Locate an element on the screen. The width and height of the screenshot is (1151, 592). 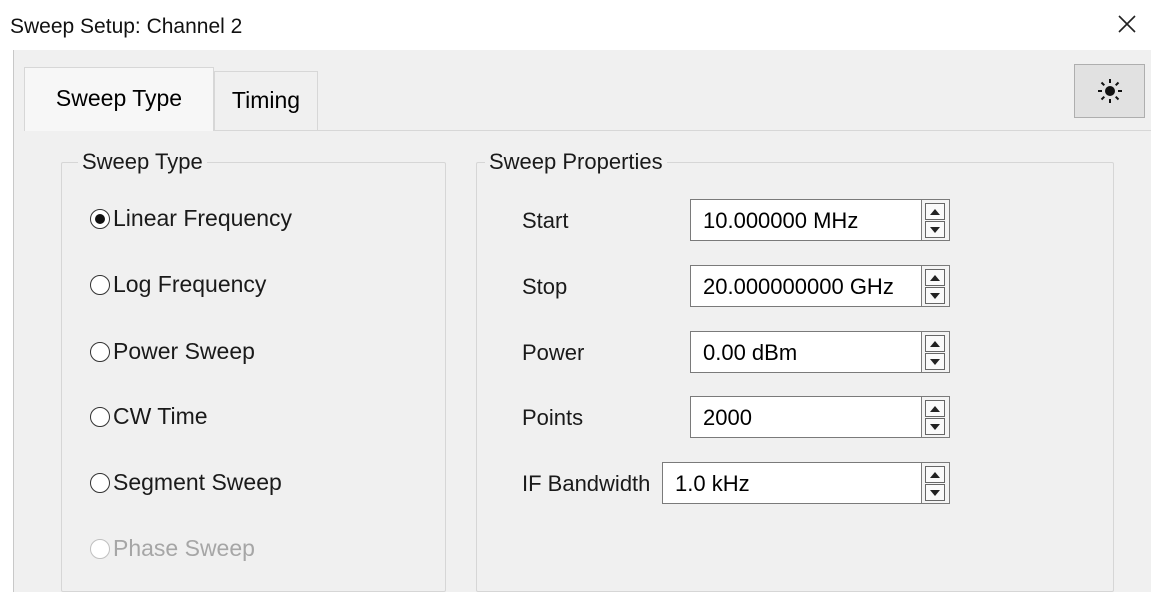
sun-icon is located at coordinates (1109, 91).